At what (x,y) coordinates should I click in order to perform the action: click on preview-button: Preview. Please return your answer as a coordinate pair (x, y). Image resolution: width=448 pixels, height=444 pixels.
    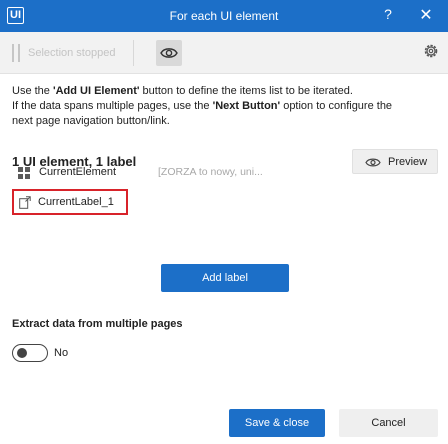
    Looking at the image, I should click on (395, 161).